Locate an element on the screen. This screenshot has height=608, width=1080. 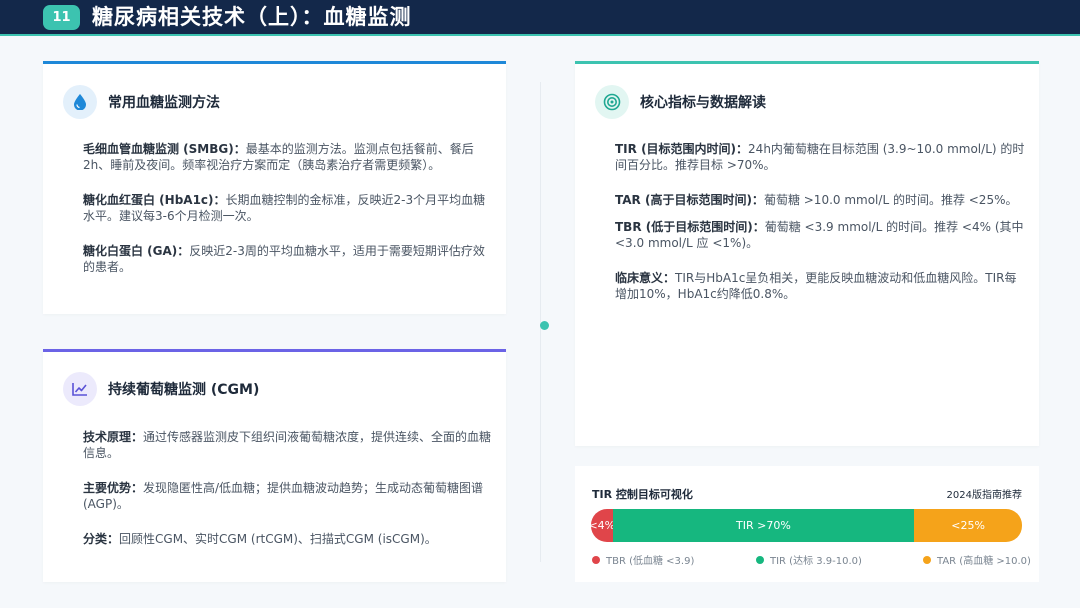
legend-tbr: TBR (低血糖 <3.9) is located at coordinates (643, 559).